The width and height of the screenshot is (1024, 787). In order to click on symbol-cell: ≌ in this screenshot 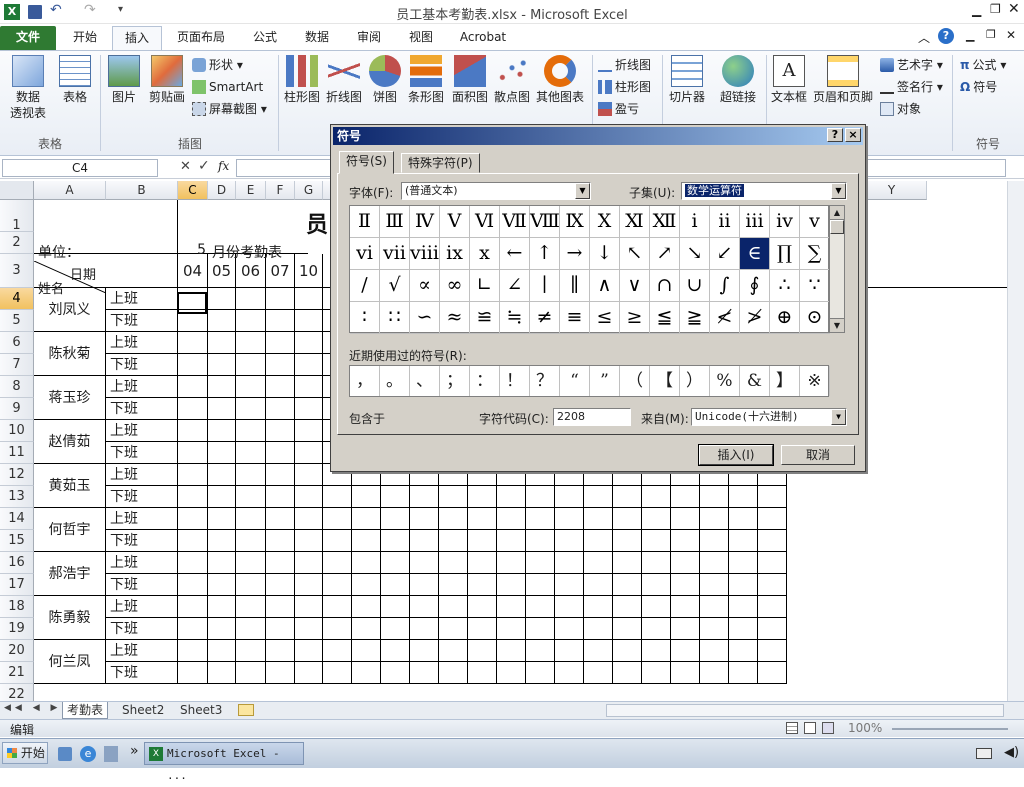, I will do `click(485, 318)`.